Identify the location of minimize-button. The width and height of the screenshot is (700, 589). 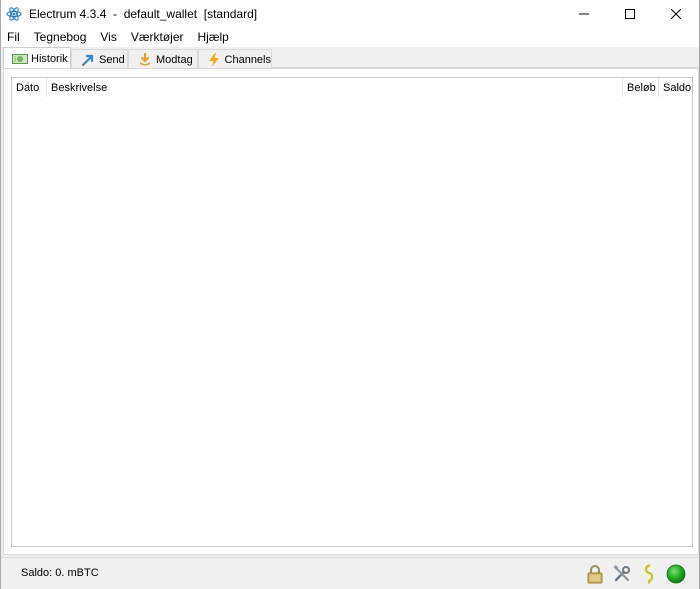
(584, 14).